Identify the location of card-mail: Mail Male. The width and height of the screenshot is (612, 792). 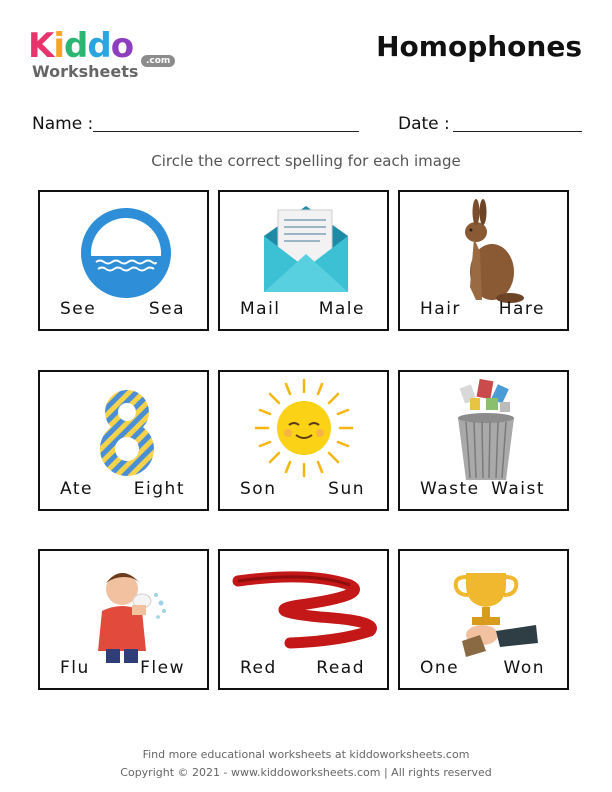
(303, 260).